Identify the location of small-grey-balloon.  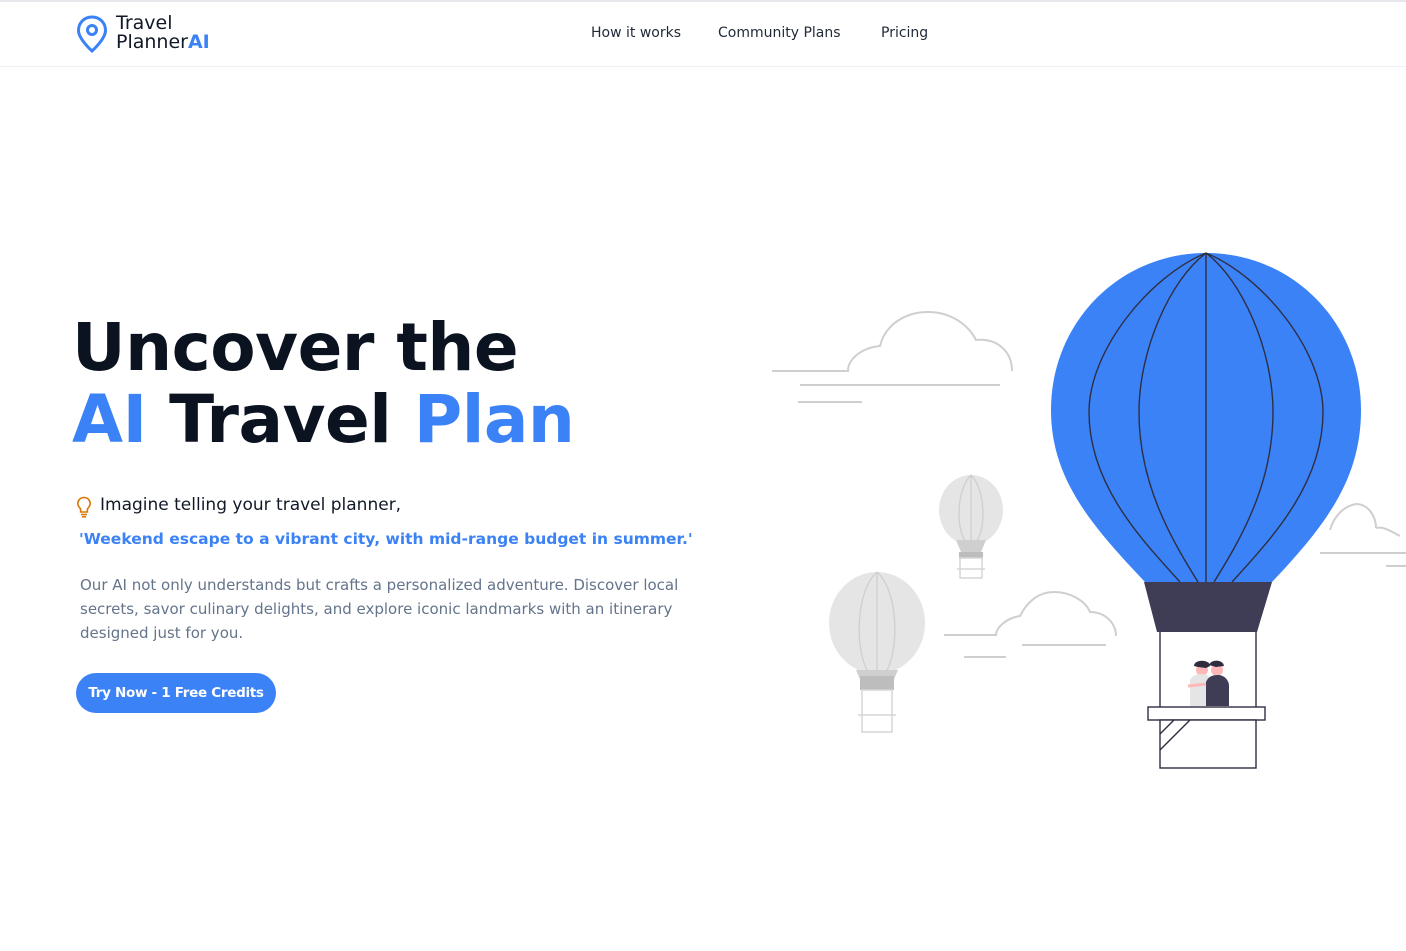
(971, 526).